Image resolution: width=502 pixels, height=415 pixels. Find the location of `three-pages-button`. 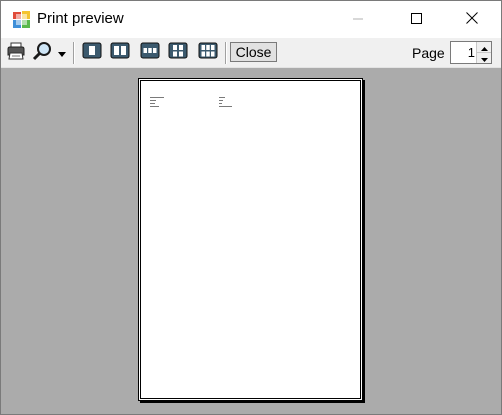

three-pages-button is located at coordinates (150, 53).